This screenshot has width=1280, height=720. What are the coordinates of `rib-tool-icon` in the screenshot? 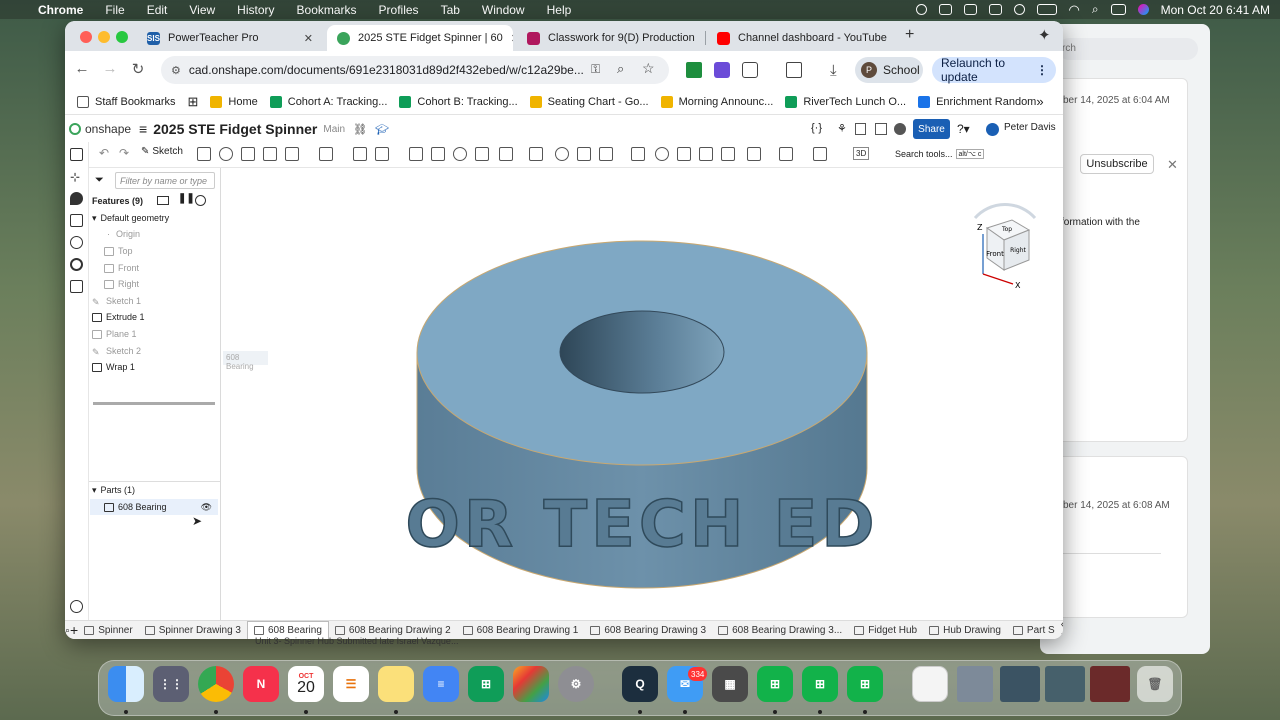 It's located at (416, 154).